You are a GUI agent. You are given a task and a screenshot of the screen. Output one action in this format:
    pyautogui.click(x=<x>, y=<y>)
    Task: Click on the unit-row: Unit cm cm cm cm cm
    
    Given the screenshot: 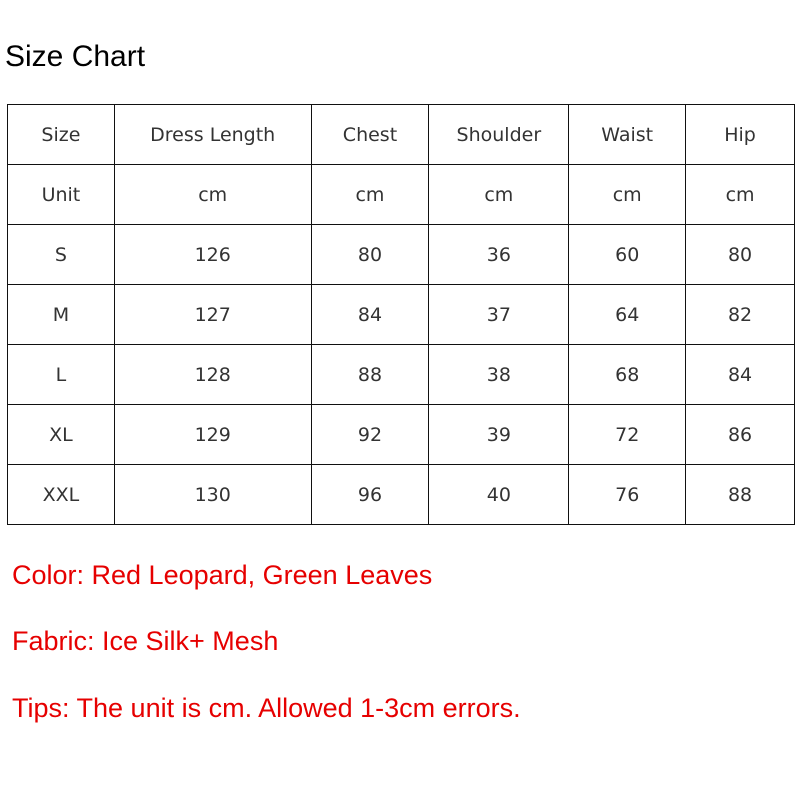 What is the action you would take?
    pyautogui.click(x=401, y=194)
    